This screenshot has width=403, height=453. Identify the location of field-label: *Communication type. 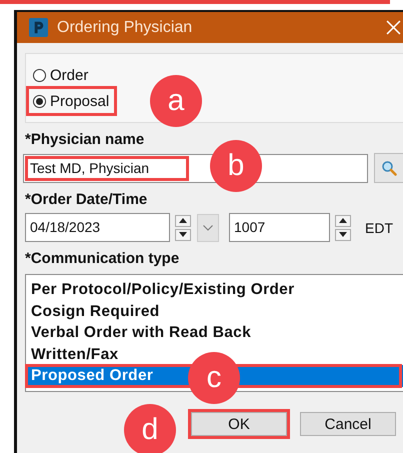
(102, 259).